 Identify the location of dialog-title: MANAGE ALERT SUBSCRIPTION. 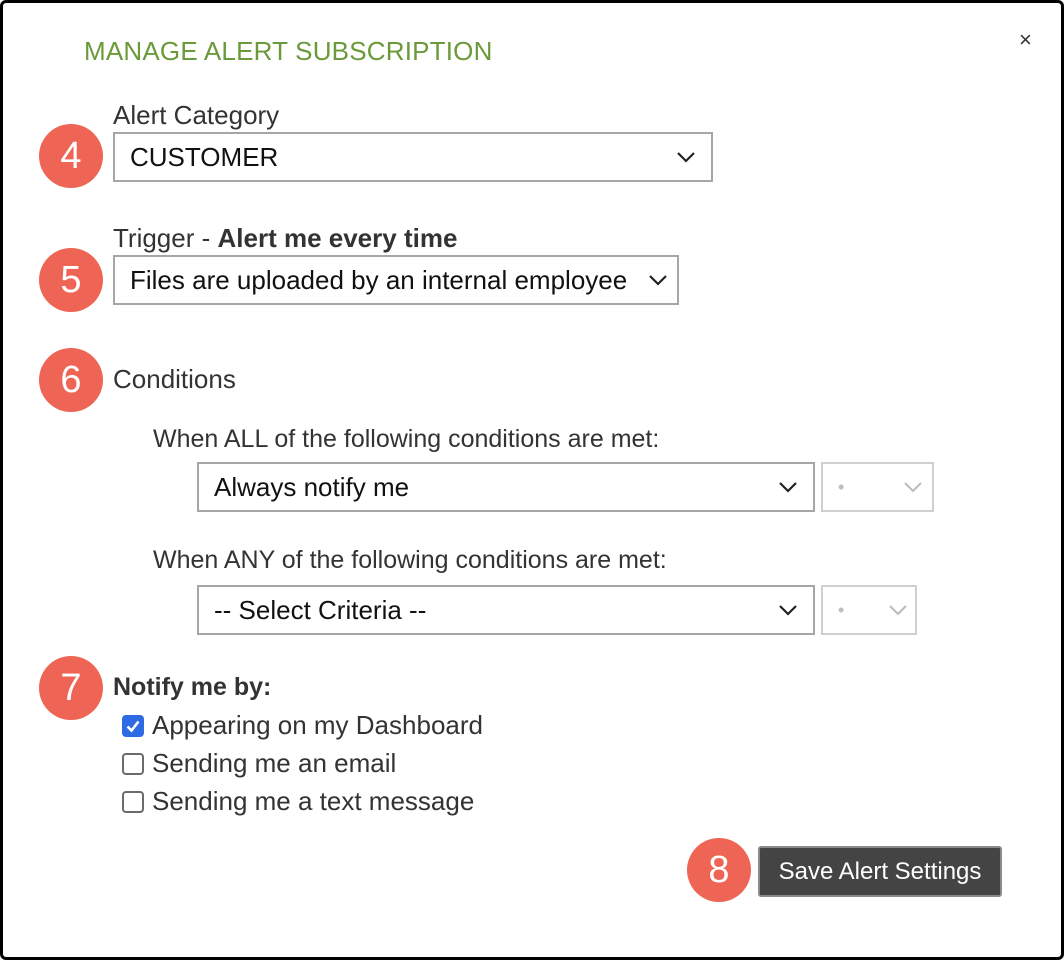
(288, 51).